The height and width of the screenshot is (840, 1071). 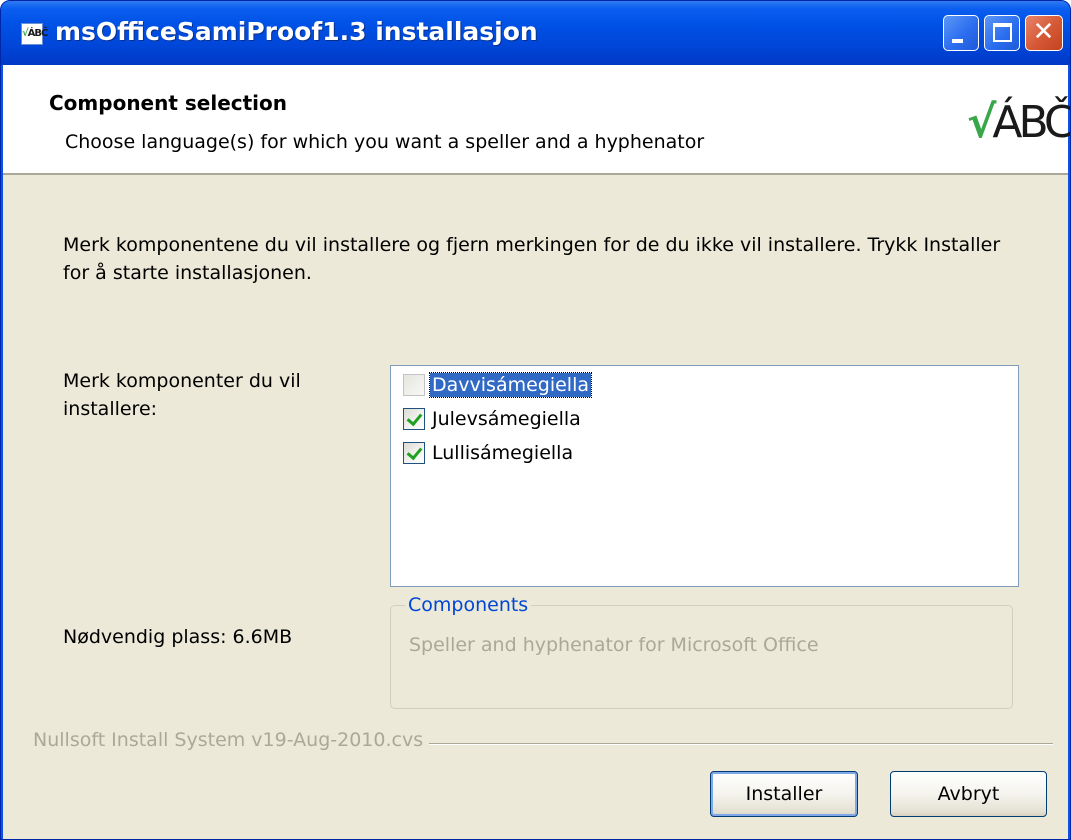 I want to click on list-item: Lullisámegiella, so click(x=489, y=453).